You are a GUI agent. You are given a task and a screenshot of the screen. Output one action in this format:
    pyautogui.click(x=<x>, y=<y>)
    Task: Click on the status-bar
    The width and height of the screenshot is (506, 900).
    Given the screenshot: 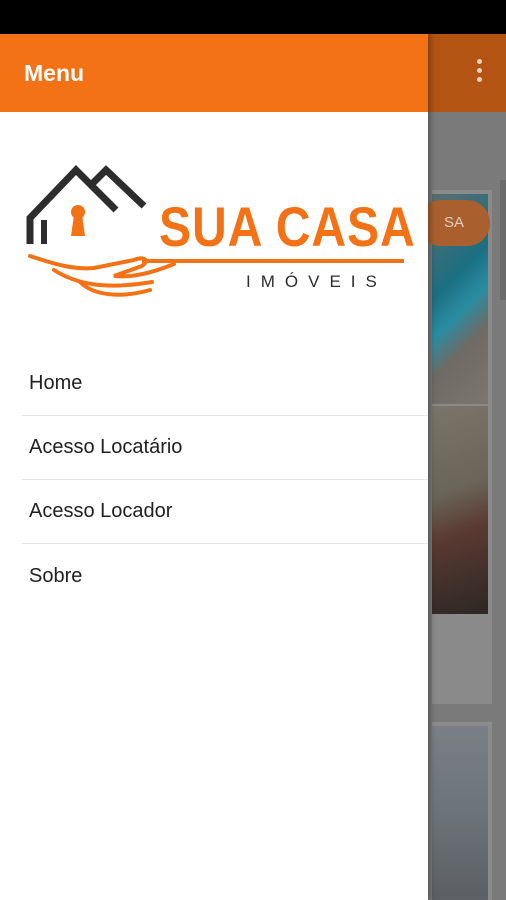 What is the action you would take?
    pyautogui.click(x=253, y=17)
    